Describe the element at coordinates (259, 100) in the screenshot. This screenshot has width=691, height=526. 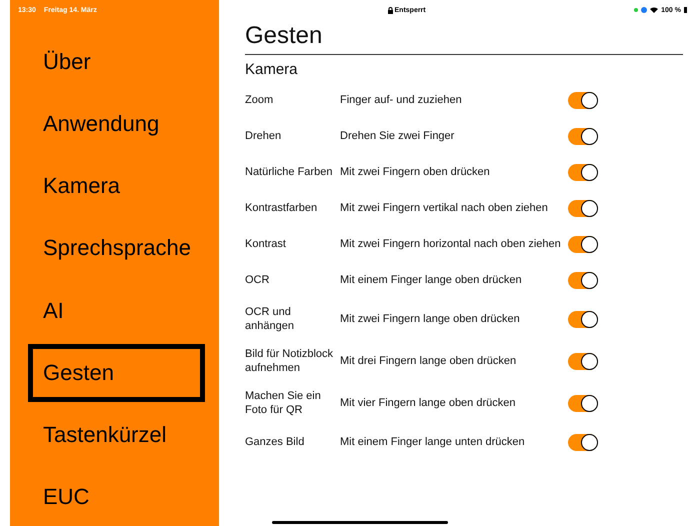
I see `gesture-name: Zoom` at that location.